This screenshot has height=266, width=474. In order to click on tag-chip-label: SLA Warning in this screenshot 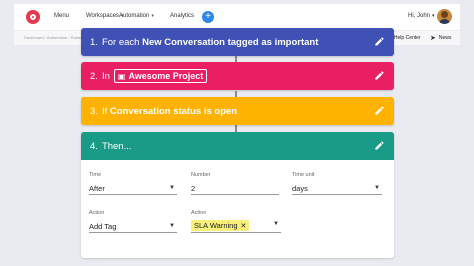, I will do `click(216, 225)`.